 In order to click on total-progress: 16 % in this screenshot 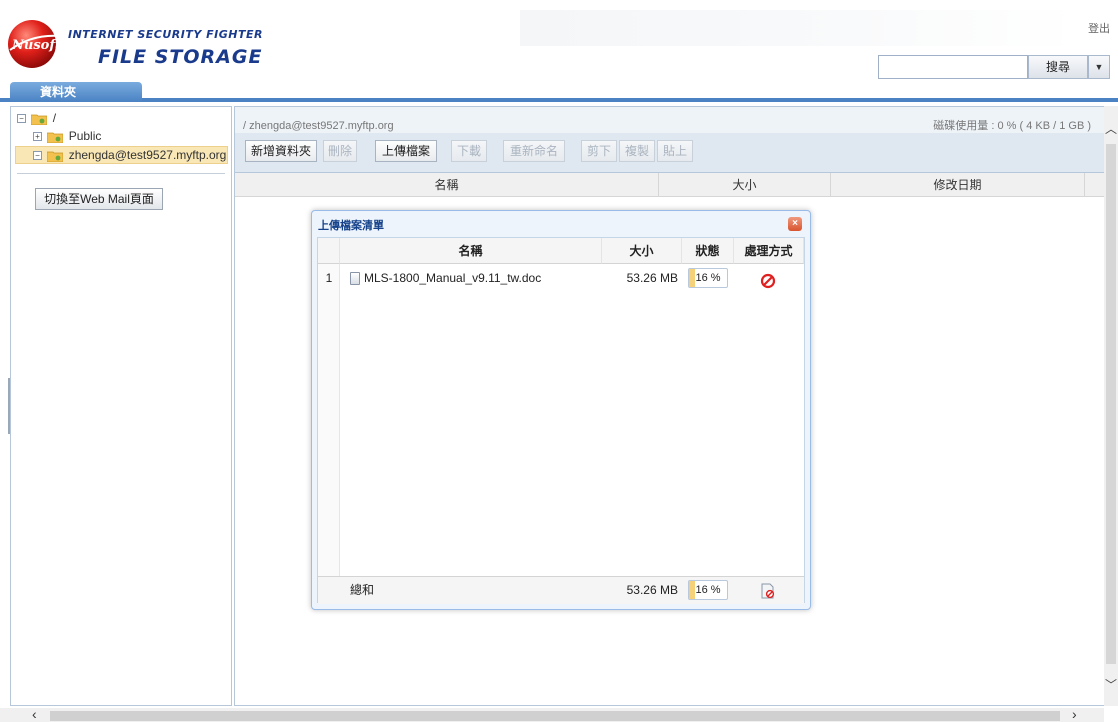, I will do `click(708, 590)`.